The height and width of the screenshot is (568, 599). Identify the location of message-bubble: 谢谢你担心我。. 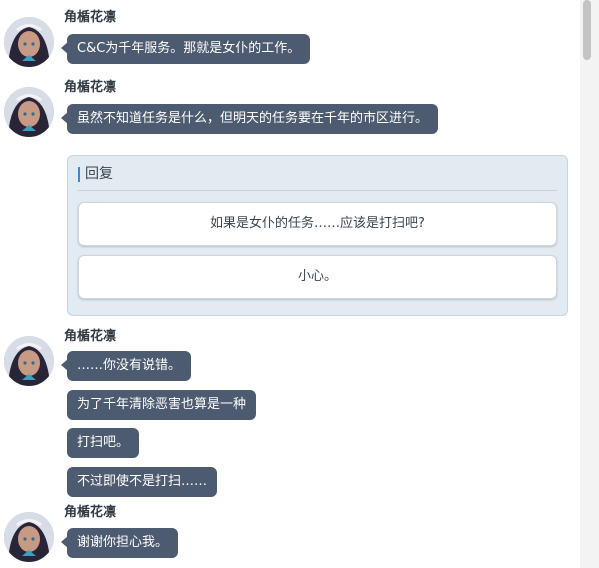
(119, 543).